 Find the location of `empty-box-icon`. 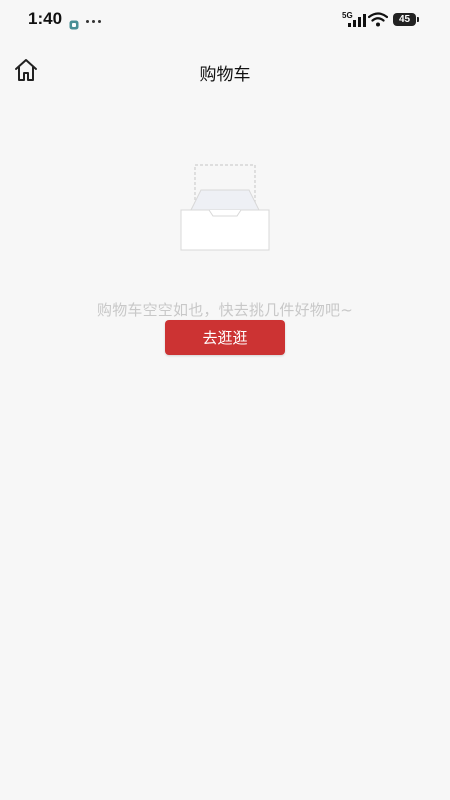

empty-box-icon is located at coordinates (225, 210).